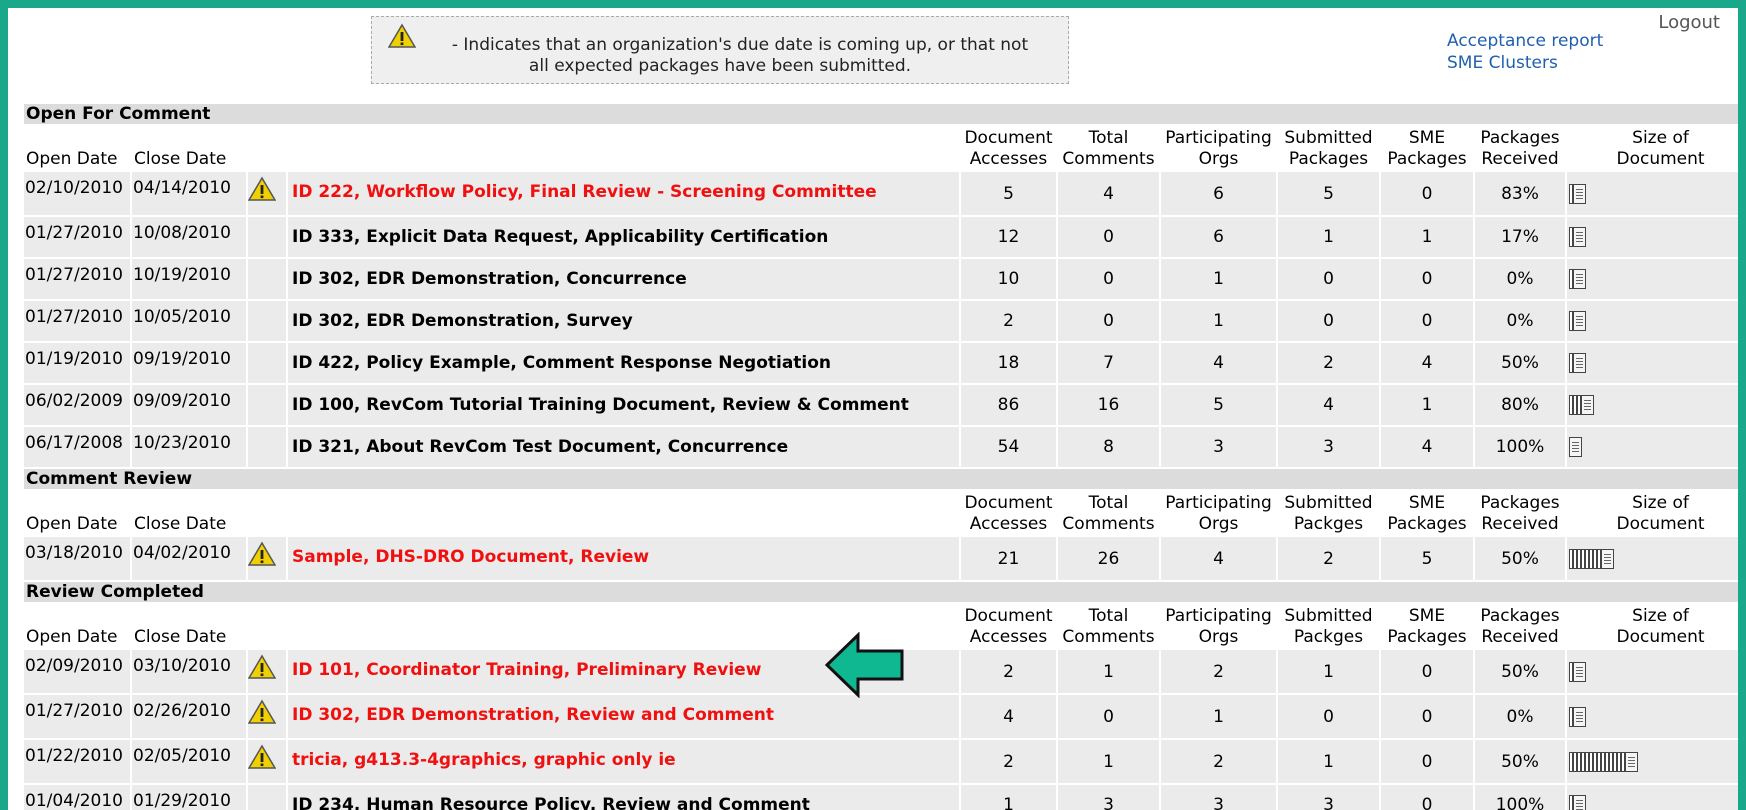 The height and width of the screenshot is (810, 1746). Describe the element at coordinates (1008, 363) in the screenshot. I see `cell-accesses: 18` at that location.